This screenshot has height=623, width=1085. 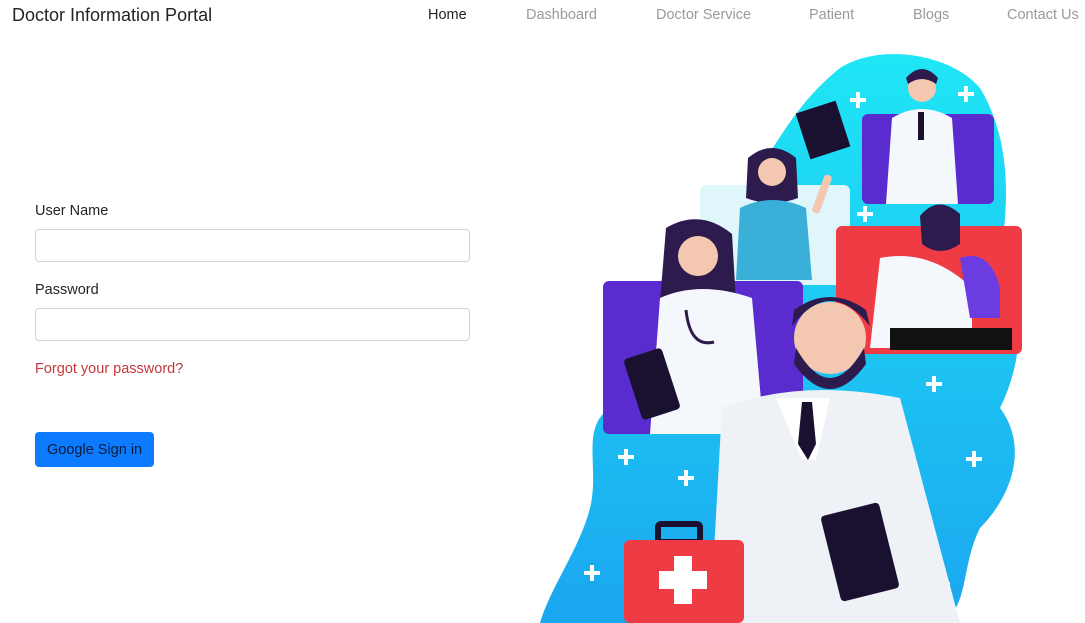 What do you see at coordinates (831, 15) in the screenshot?
I see `nav-patient: Patient` at bounding box center [831, 15].